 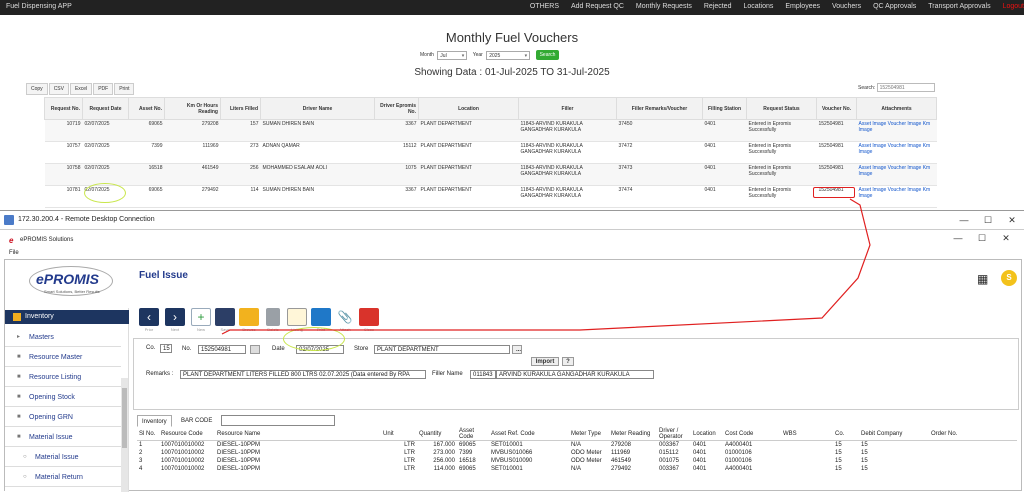 What do you see at coordinates (724, 108) in the screenshot?
I see `col-filling-station: Filling Station` at bounding box center [724, 108].